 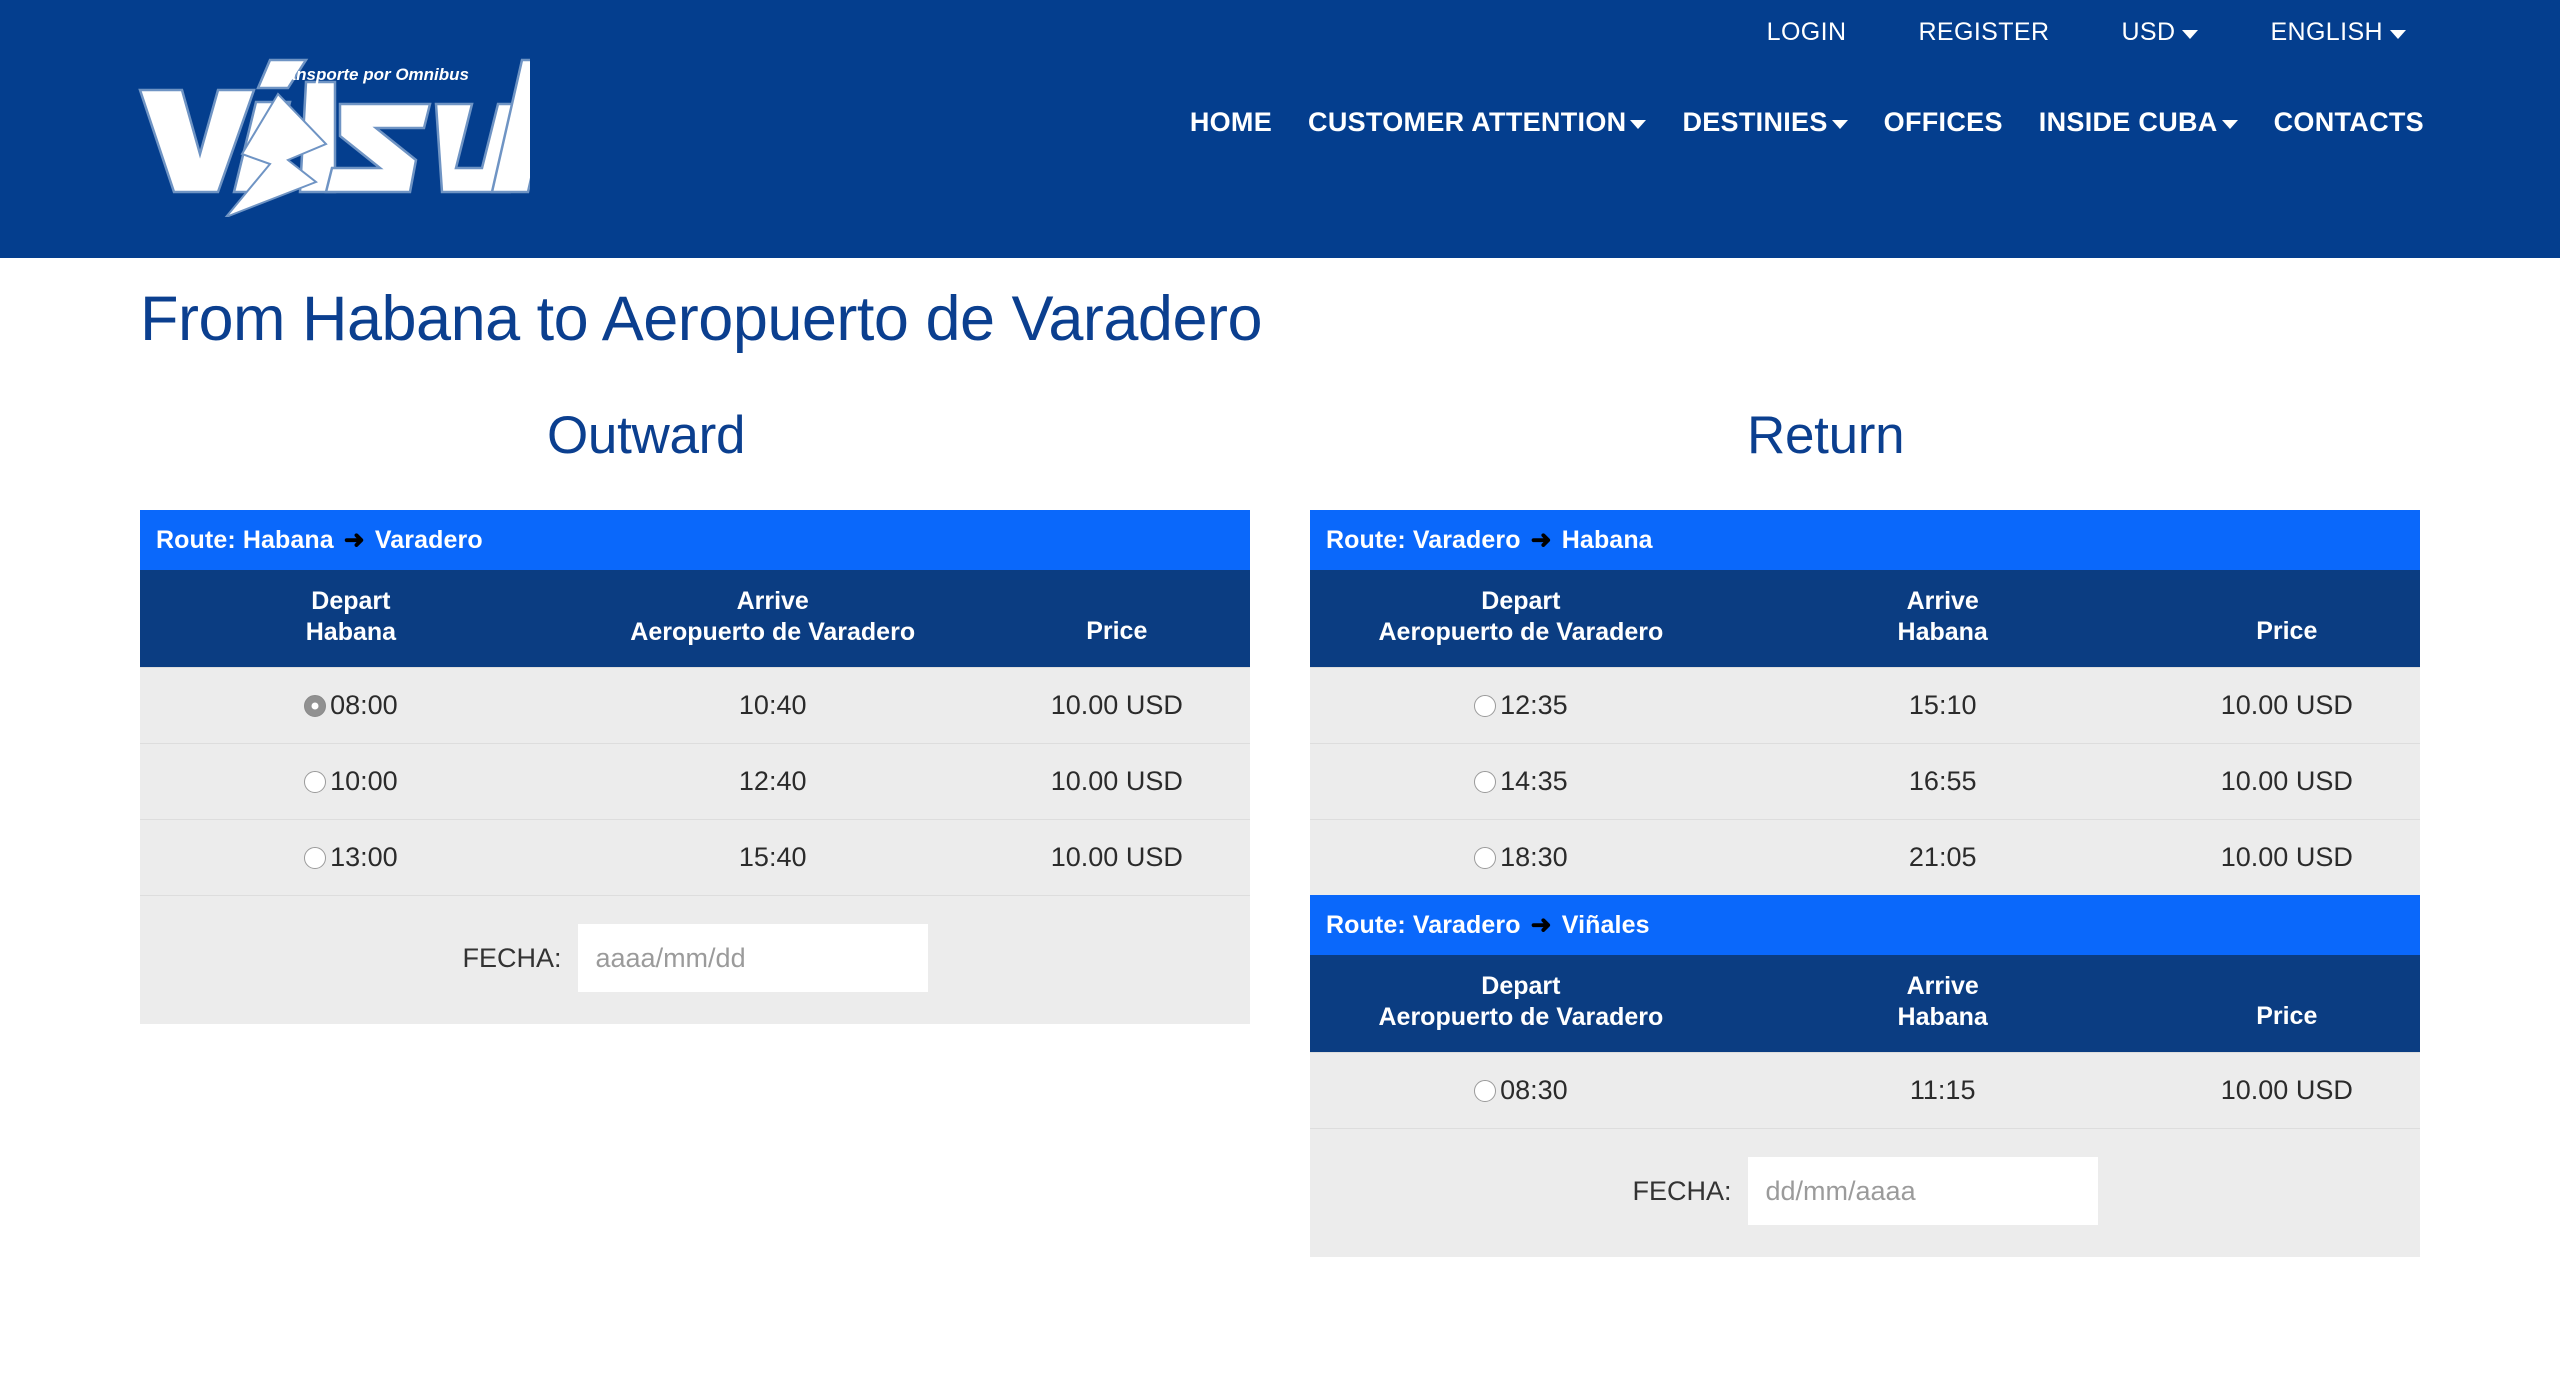 What do you see at coordinates (1607, 540) in the screenshot?
I see `route-destination: Habana` at bounding box center [1607, 540].